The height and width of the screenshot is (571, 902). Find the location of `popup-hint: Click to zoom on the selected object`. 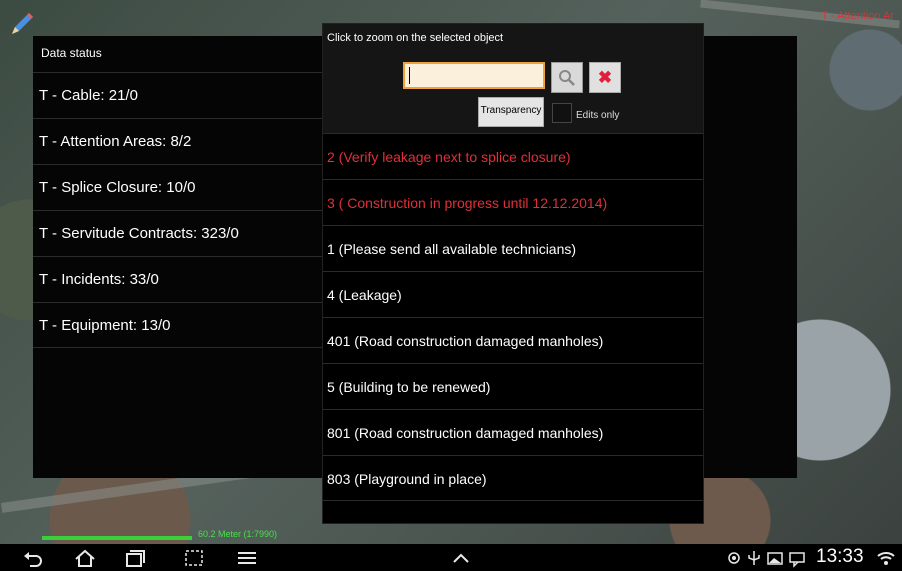

popup-hint: Click to zoom on the selected object is located at coordinates (415, 38).